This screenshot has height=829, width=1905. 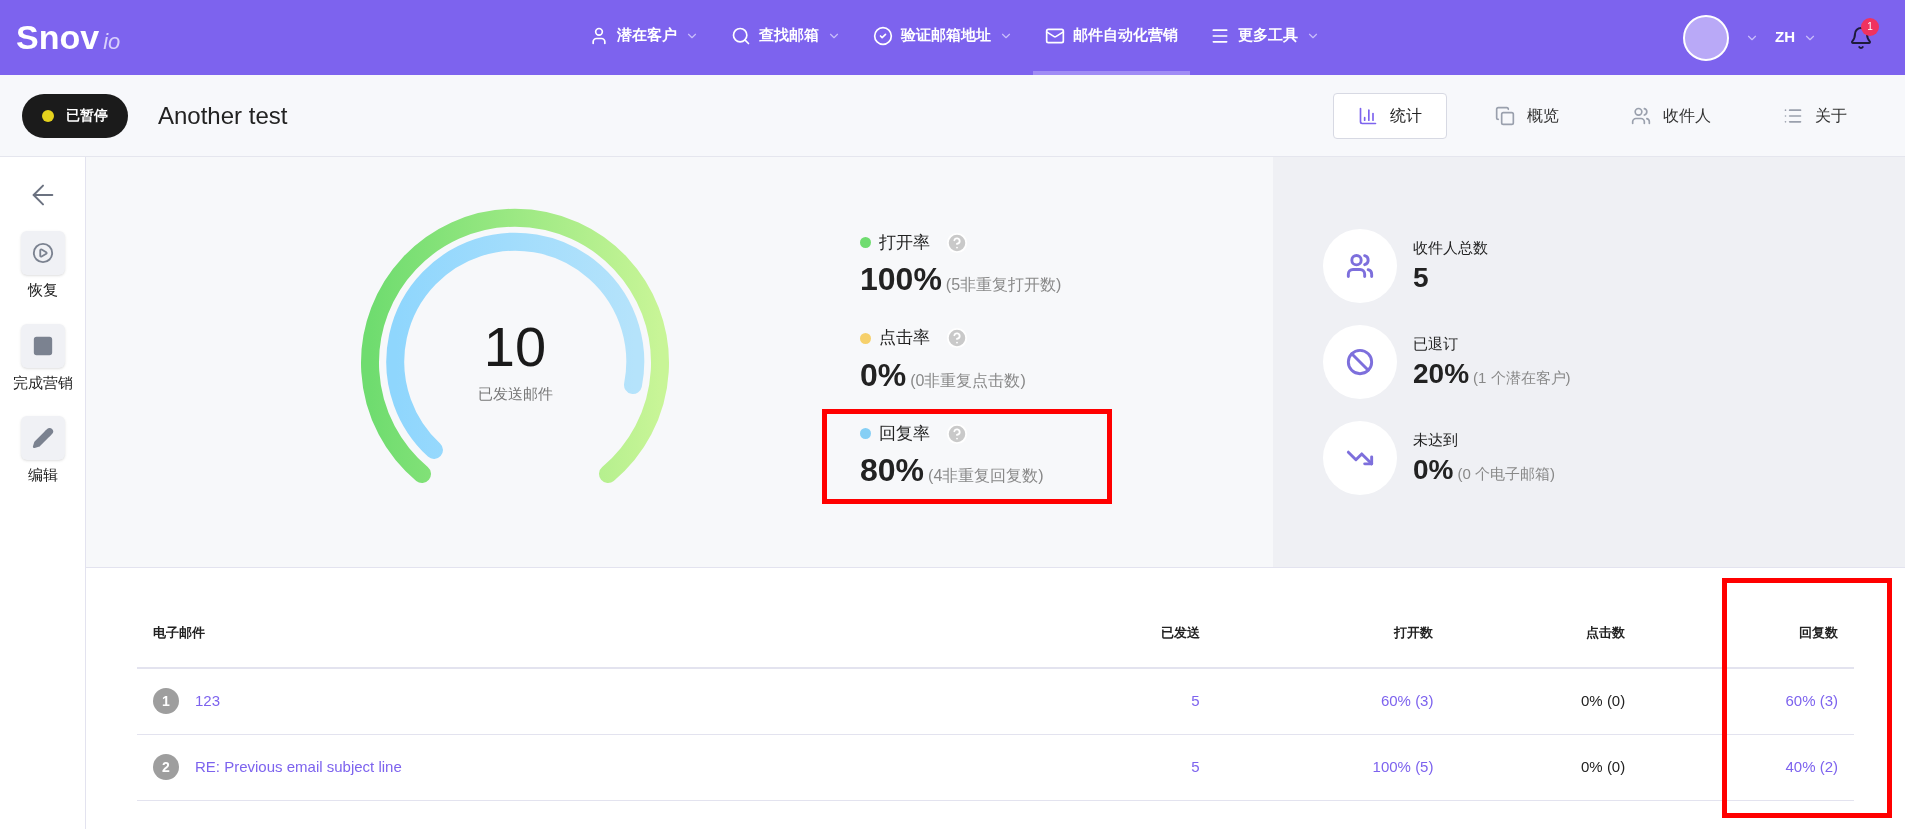 What do you see at coordinates (883, 375) in the screenshot?
I see `metric-value: 0%` at bounding box center [883, 375].